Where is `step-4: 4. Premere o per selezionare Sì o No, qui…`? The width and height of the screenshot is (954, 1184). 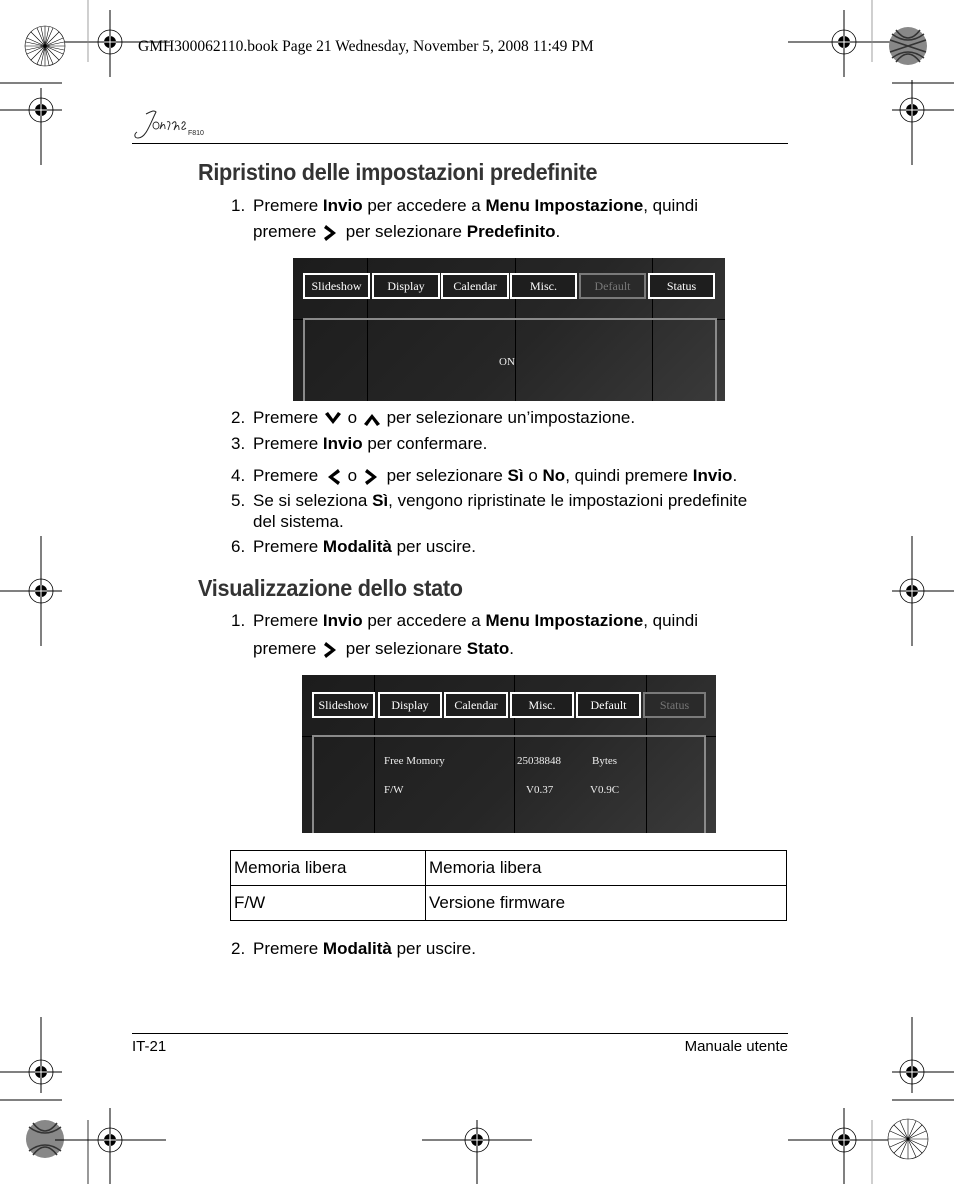 step-4: 4. Premere o per selezionare Sì o No, qui… is located at coordinates (484, 475).